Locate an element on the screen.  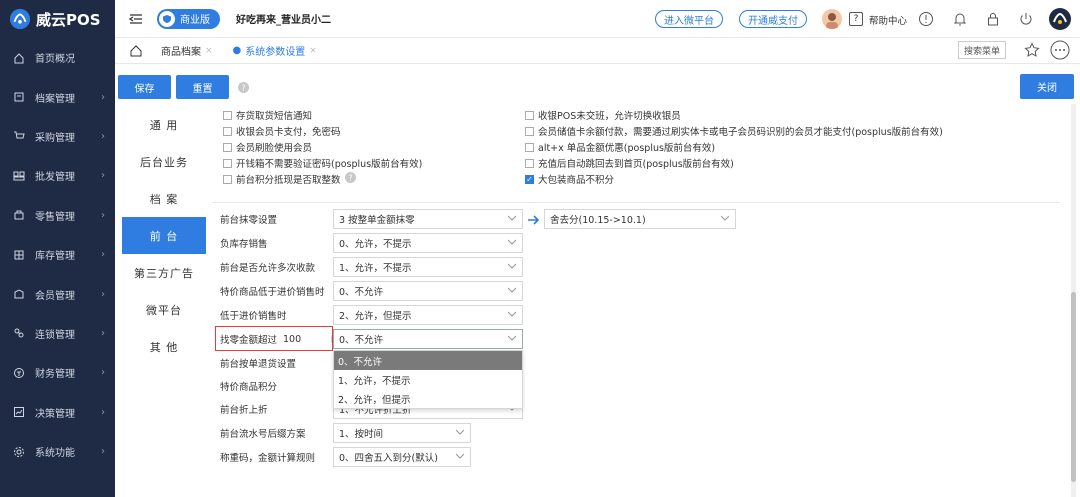
checkbox-option: 开钱箱不需要验证密码(posplus版前台有效) is located at coordinates (322, 163).